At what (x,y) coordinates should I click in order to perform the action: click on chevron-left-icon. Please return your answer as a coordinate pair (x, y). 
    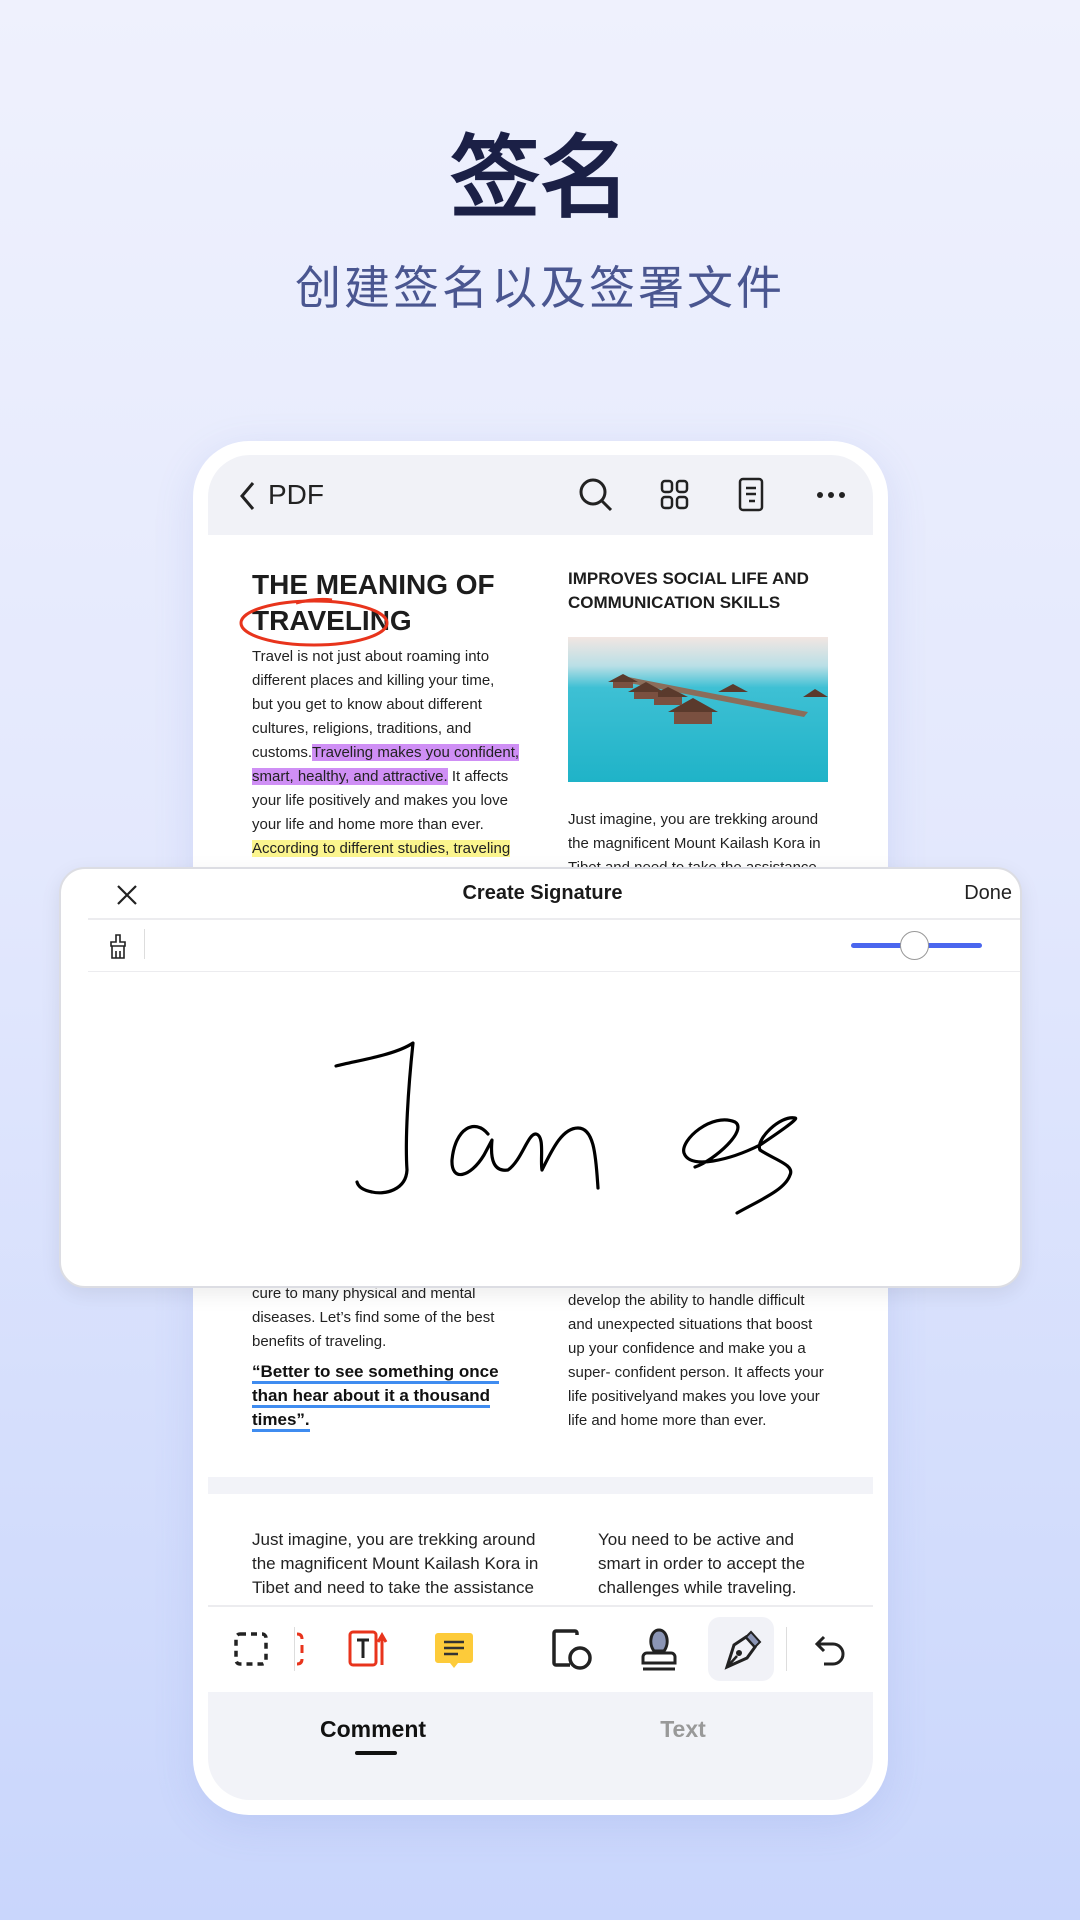
    Looking at the image, I should click on (248, 496).